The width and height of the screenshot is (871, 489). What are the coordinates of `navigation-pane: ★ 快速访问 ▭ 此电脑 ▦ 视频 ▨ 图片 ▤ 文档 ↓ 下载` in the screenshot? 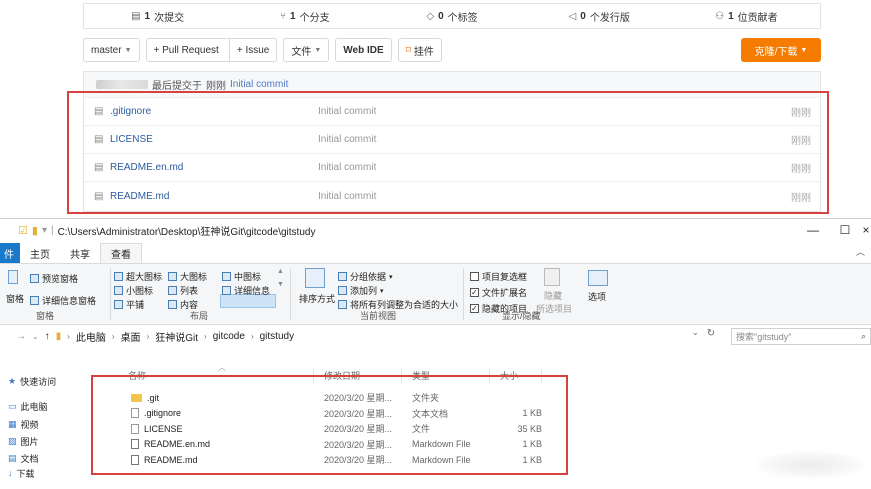 It's located at (40, 425).